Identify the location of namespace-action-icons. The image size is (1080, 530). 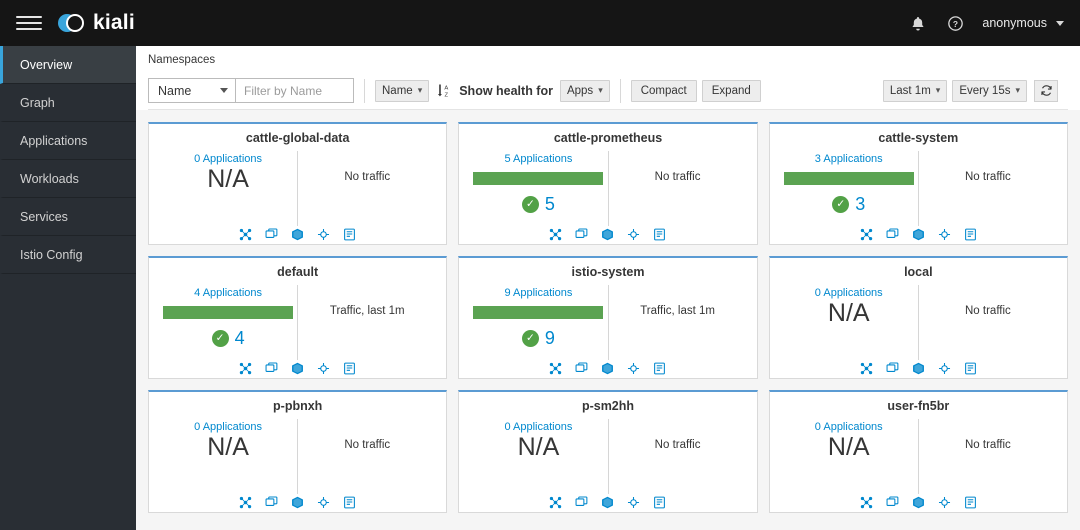
(918, 368).